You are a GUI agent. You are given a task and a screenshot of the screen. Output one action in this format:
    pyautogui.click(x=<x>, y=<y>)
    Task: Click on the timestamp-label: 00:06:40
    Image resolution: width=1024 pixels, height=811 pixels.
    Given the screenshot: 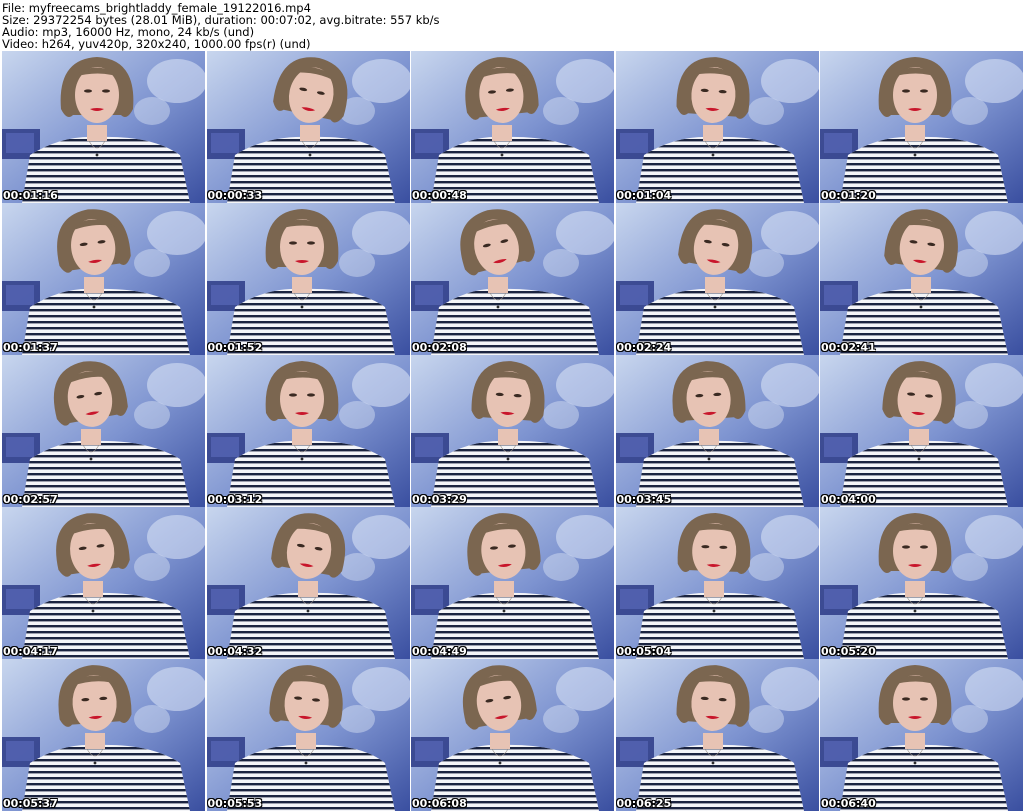 What is the action you would take?
    pyautogui.click(x=848, y=803)
    